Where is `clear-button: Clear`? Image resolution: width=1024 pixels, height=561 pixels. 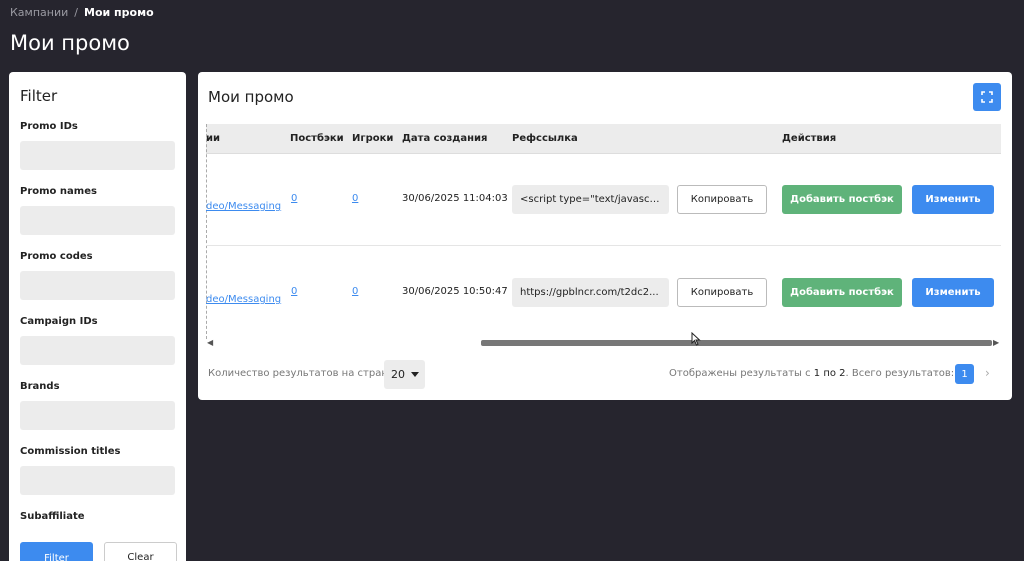
clear-button: Clear is located at coordinates (140, 551).